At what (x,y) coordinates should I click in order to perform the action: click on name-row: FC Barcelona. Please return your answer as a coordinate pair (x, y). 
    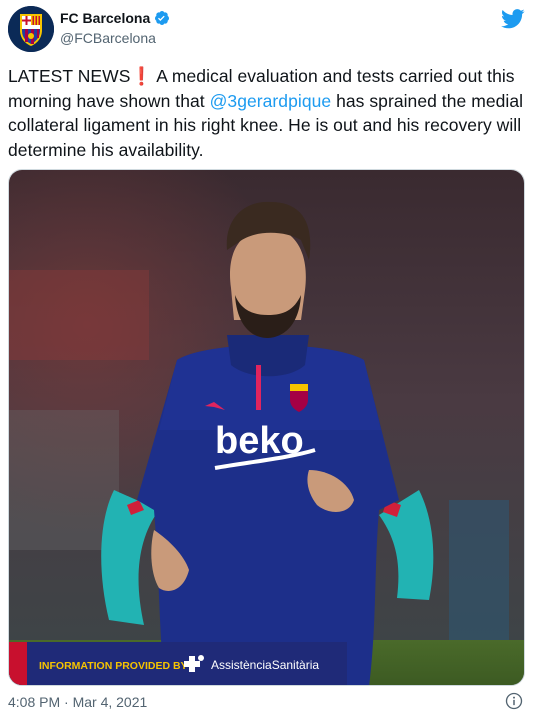
    Looking at the image, I should click on (115, 18).